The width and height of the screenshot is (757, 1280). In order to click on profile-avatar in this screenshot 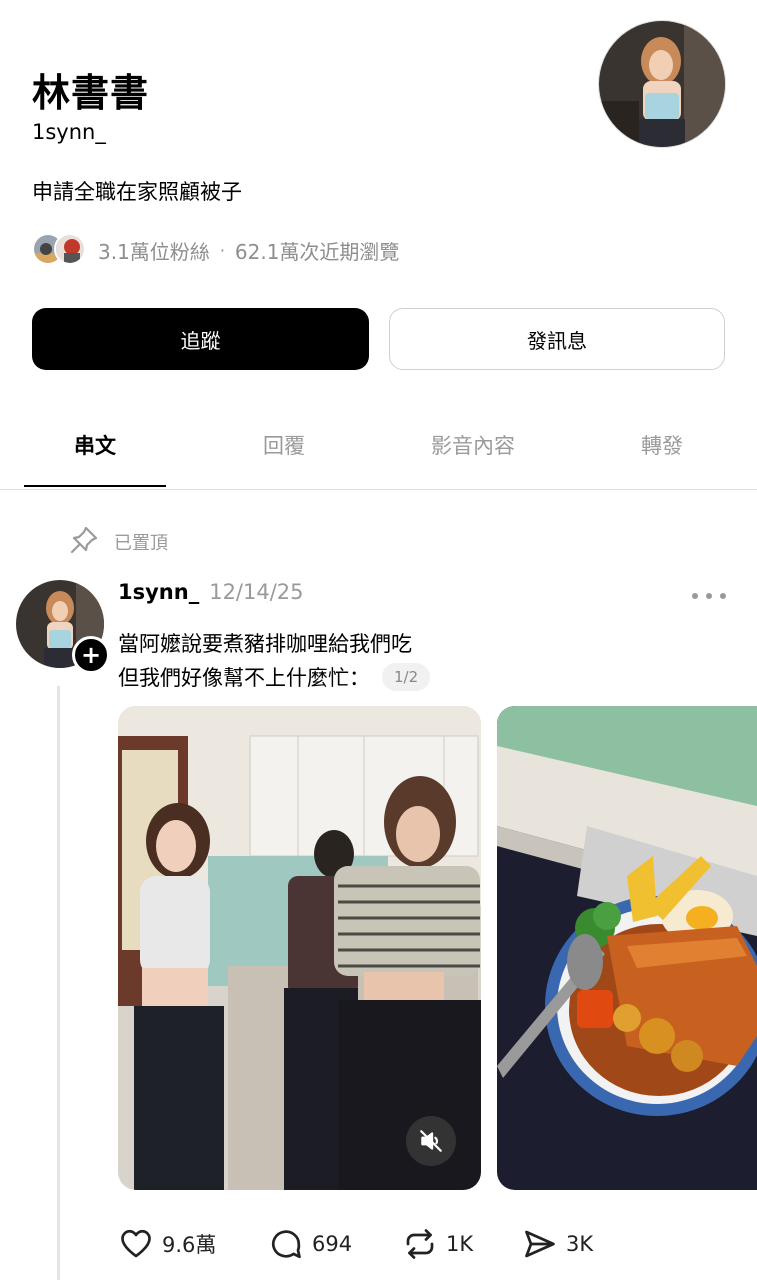, I will do `click(662, 84)`.